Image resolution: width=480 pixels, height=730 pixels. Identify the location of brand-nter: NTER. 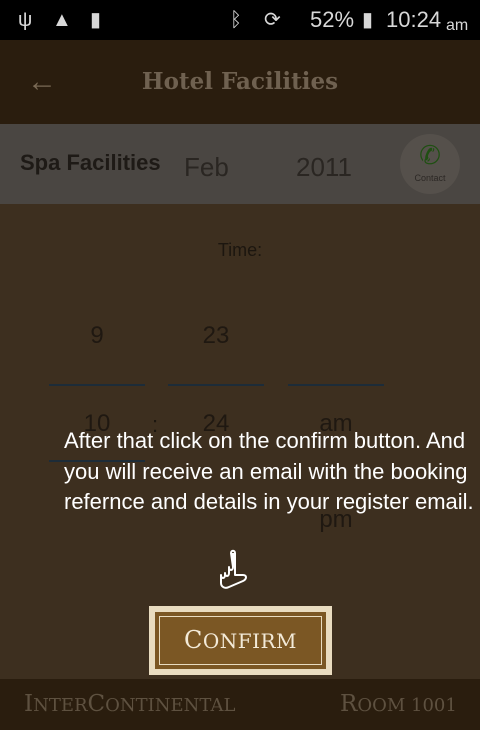
(60, 705).